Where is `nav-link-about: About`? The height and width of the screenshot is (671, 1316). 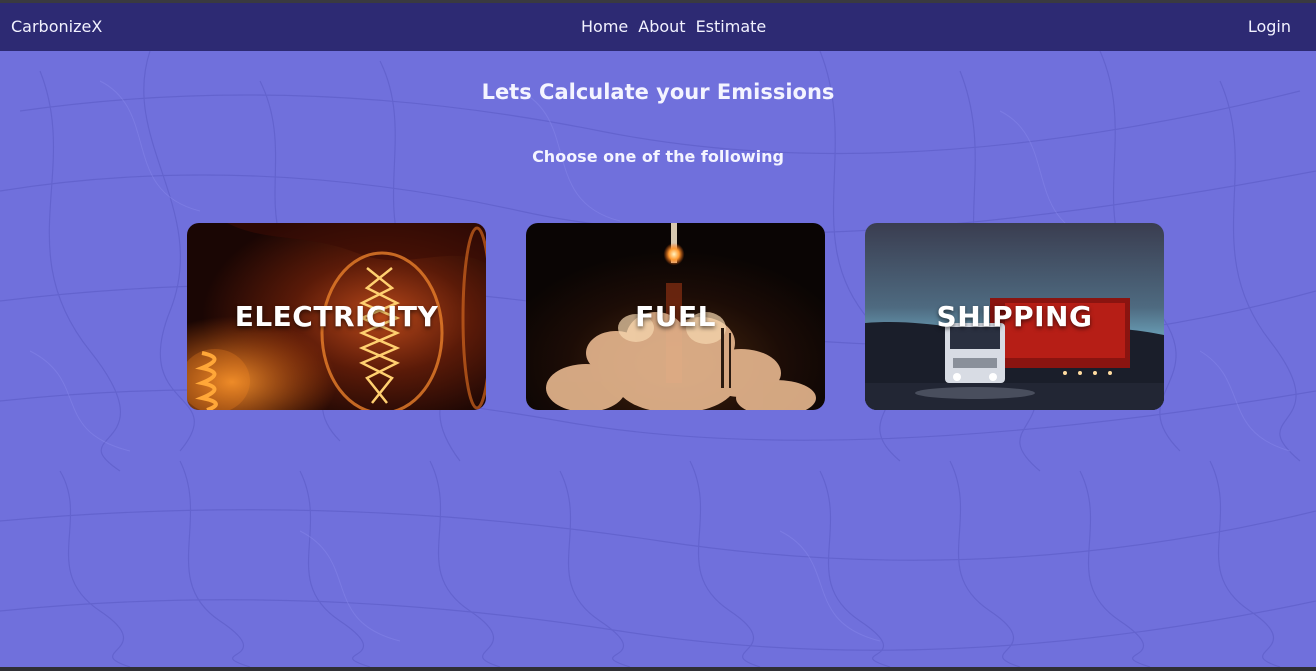
nav-link-about: About is located at coordinates (661, 26).